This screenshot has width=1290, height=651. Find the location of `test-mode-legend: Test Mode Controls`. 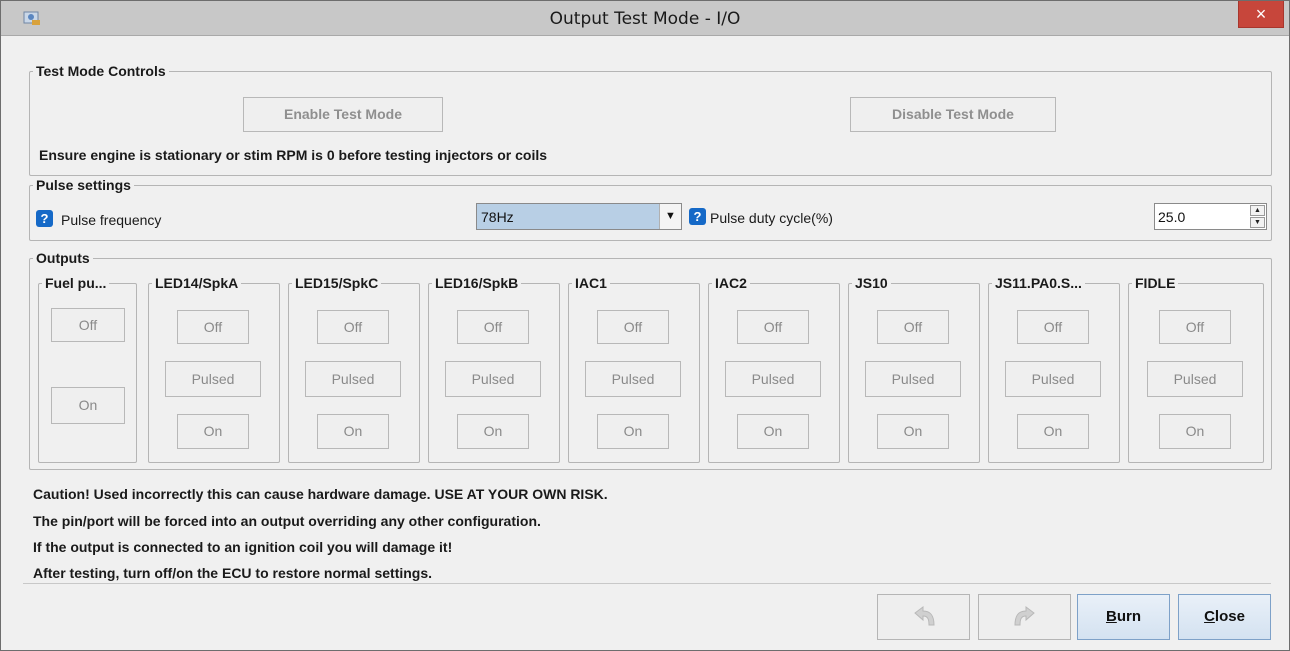

test-mode-legend: Test Mode Controls is located at coordinates (101, 71).